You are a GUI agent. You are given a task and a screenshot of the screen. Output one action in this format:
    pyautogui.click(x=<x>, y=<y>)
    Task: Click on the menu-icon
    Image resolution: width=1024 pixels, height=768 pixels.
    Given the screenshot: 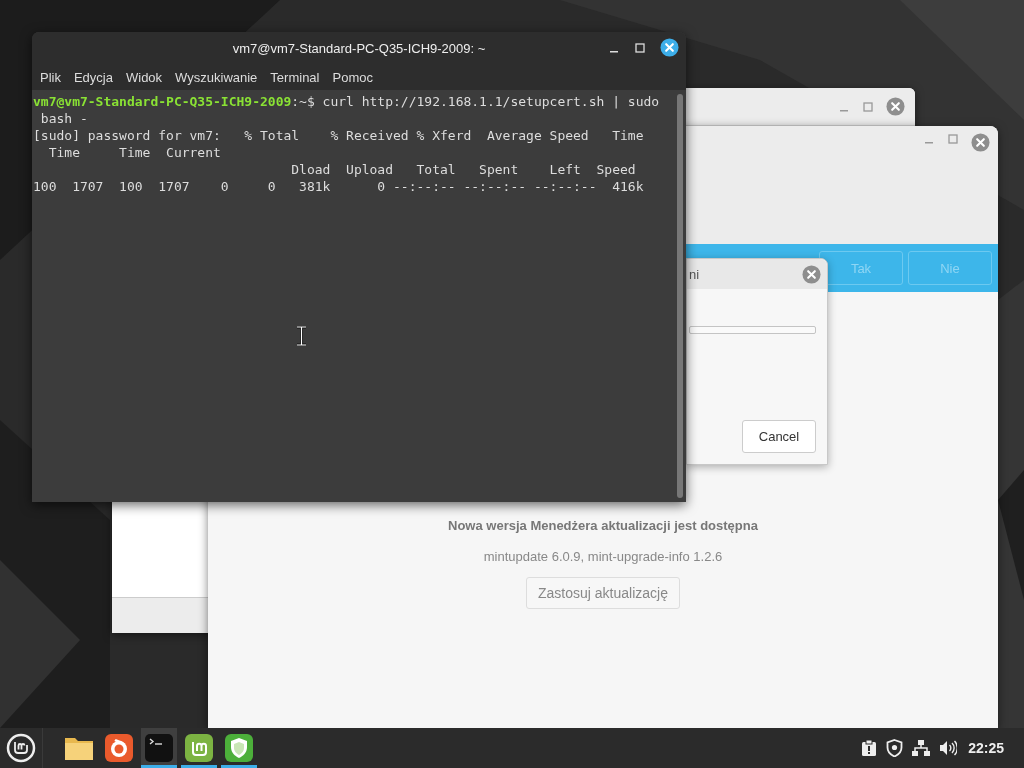 What is the action you would take?
    pyautogui.click(x=21, y=748)
    